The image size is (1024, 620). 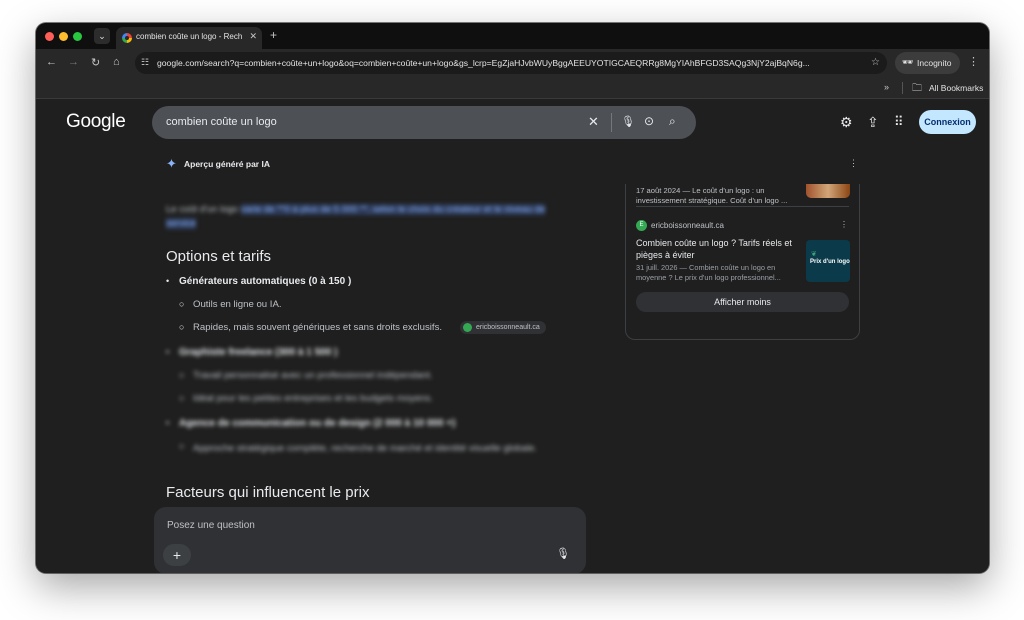 I want to click on tab-strip: ⌄ combien coûte un logo - Rech ✕ +, so click(x=512, y=36).